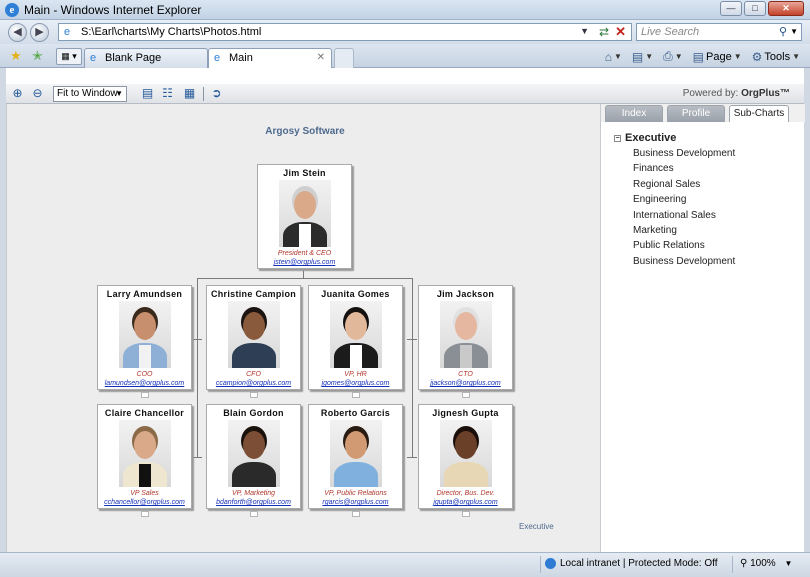 The width and height of the screenshot is (810, 577). I want to click on employee-email-link: jgupta@orgplus.com, so click(465, 502).